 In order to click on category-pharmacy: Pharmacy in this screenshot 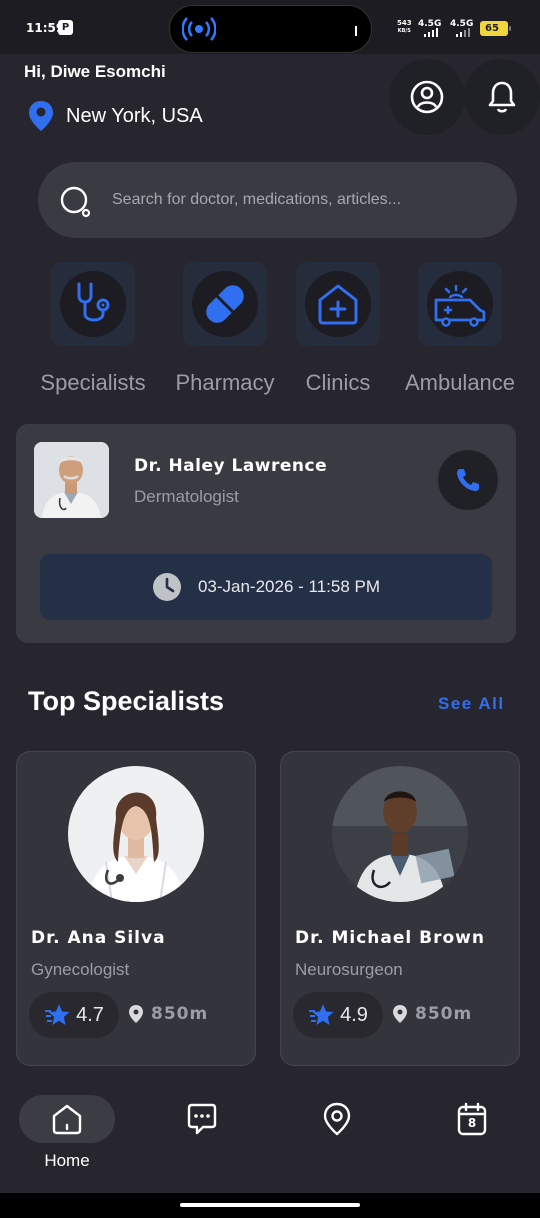, I will do `click(225, 328)`.